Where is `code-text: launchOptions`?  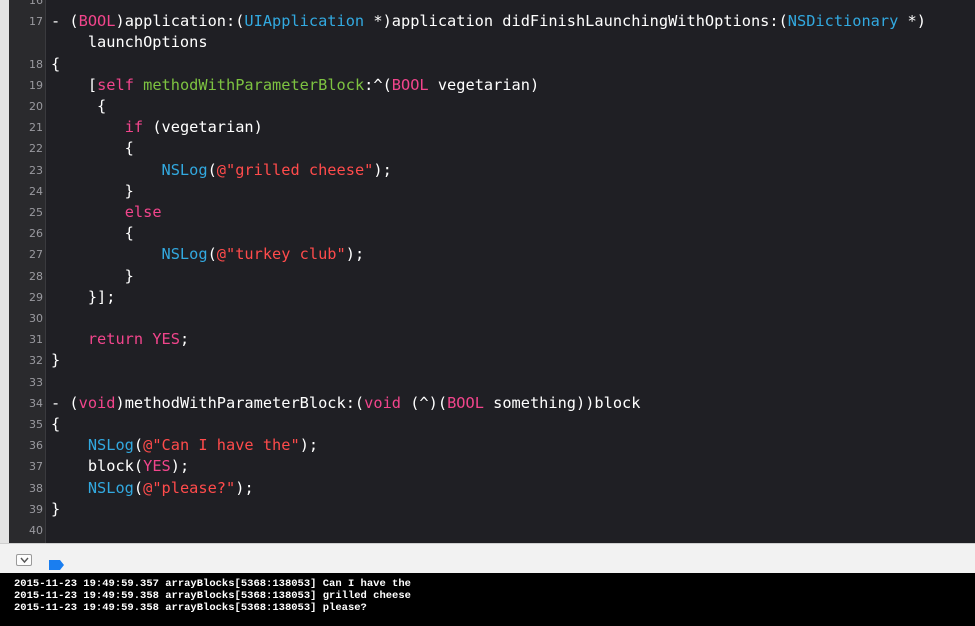
code-text: launchOptions is located at coordinates (129, 42).